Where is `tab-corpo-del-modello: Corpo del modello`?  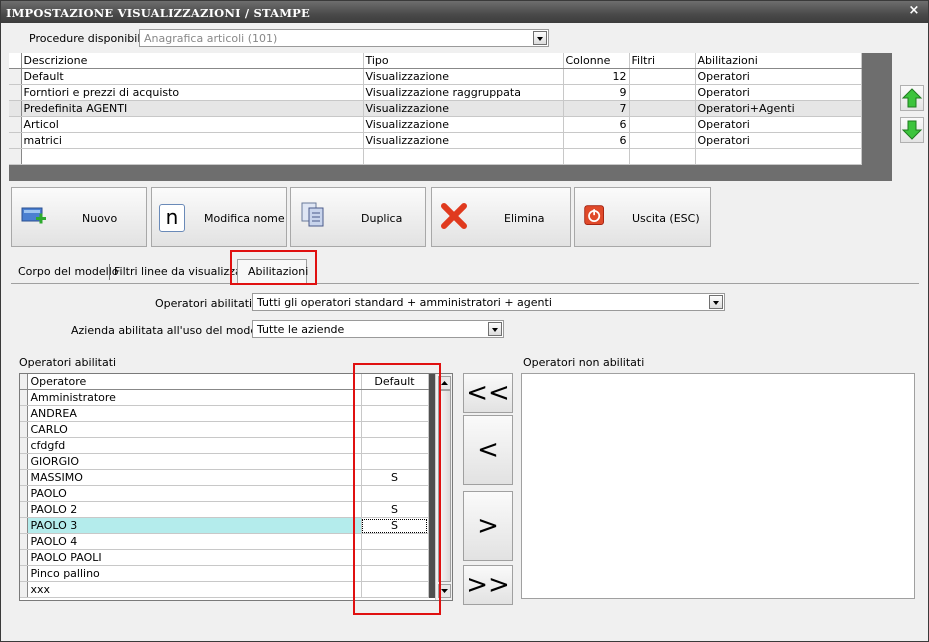
tab-corpo-del-modello: Corpo del modello is located at coordinates (66, 272).